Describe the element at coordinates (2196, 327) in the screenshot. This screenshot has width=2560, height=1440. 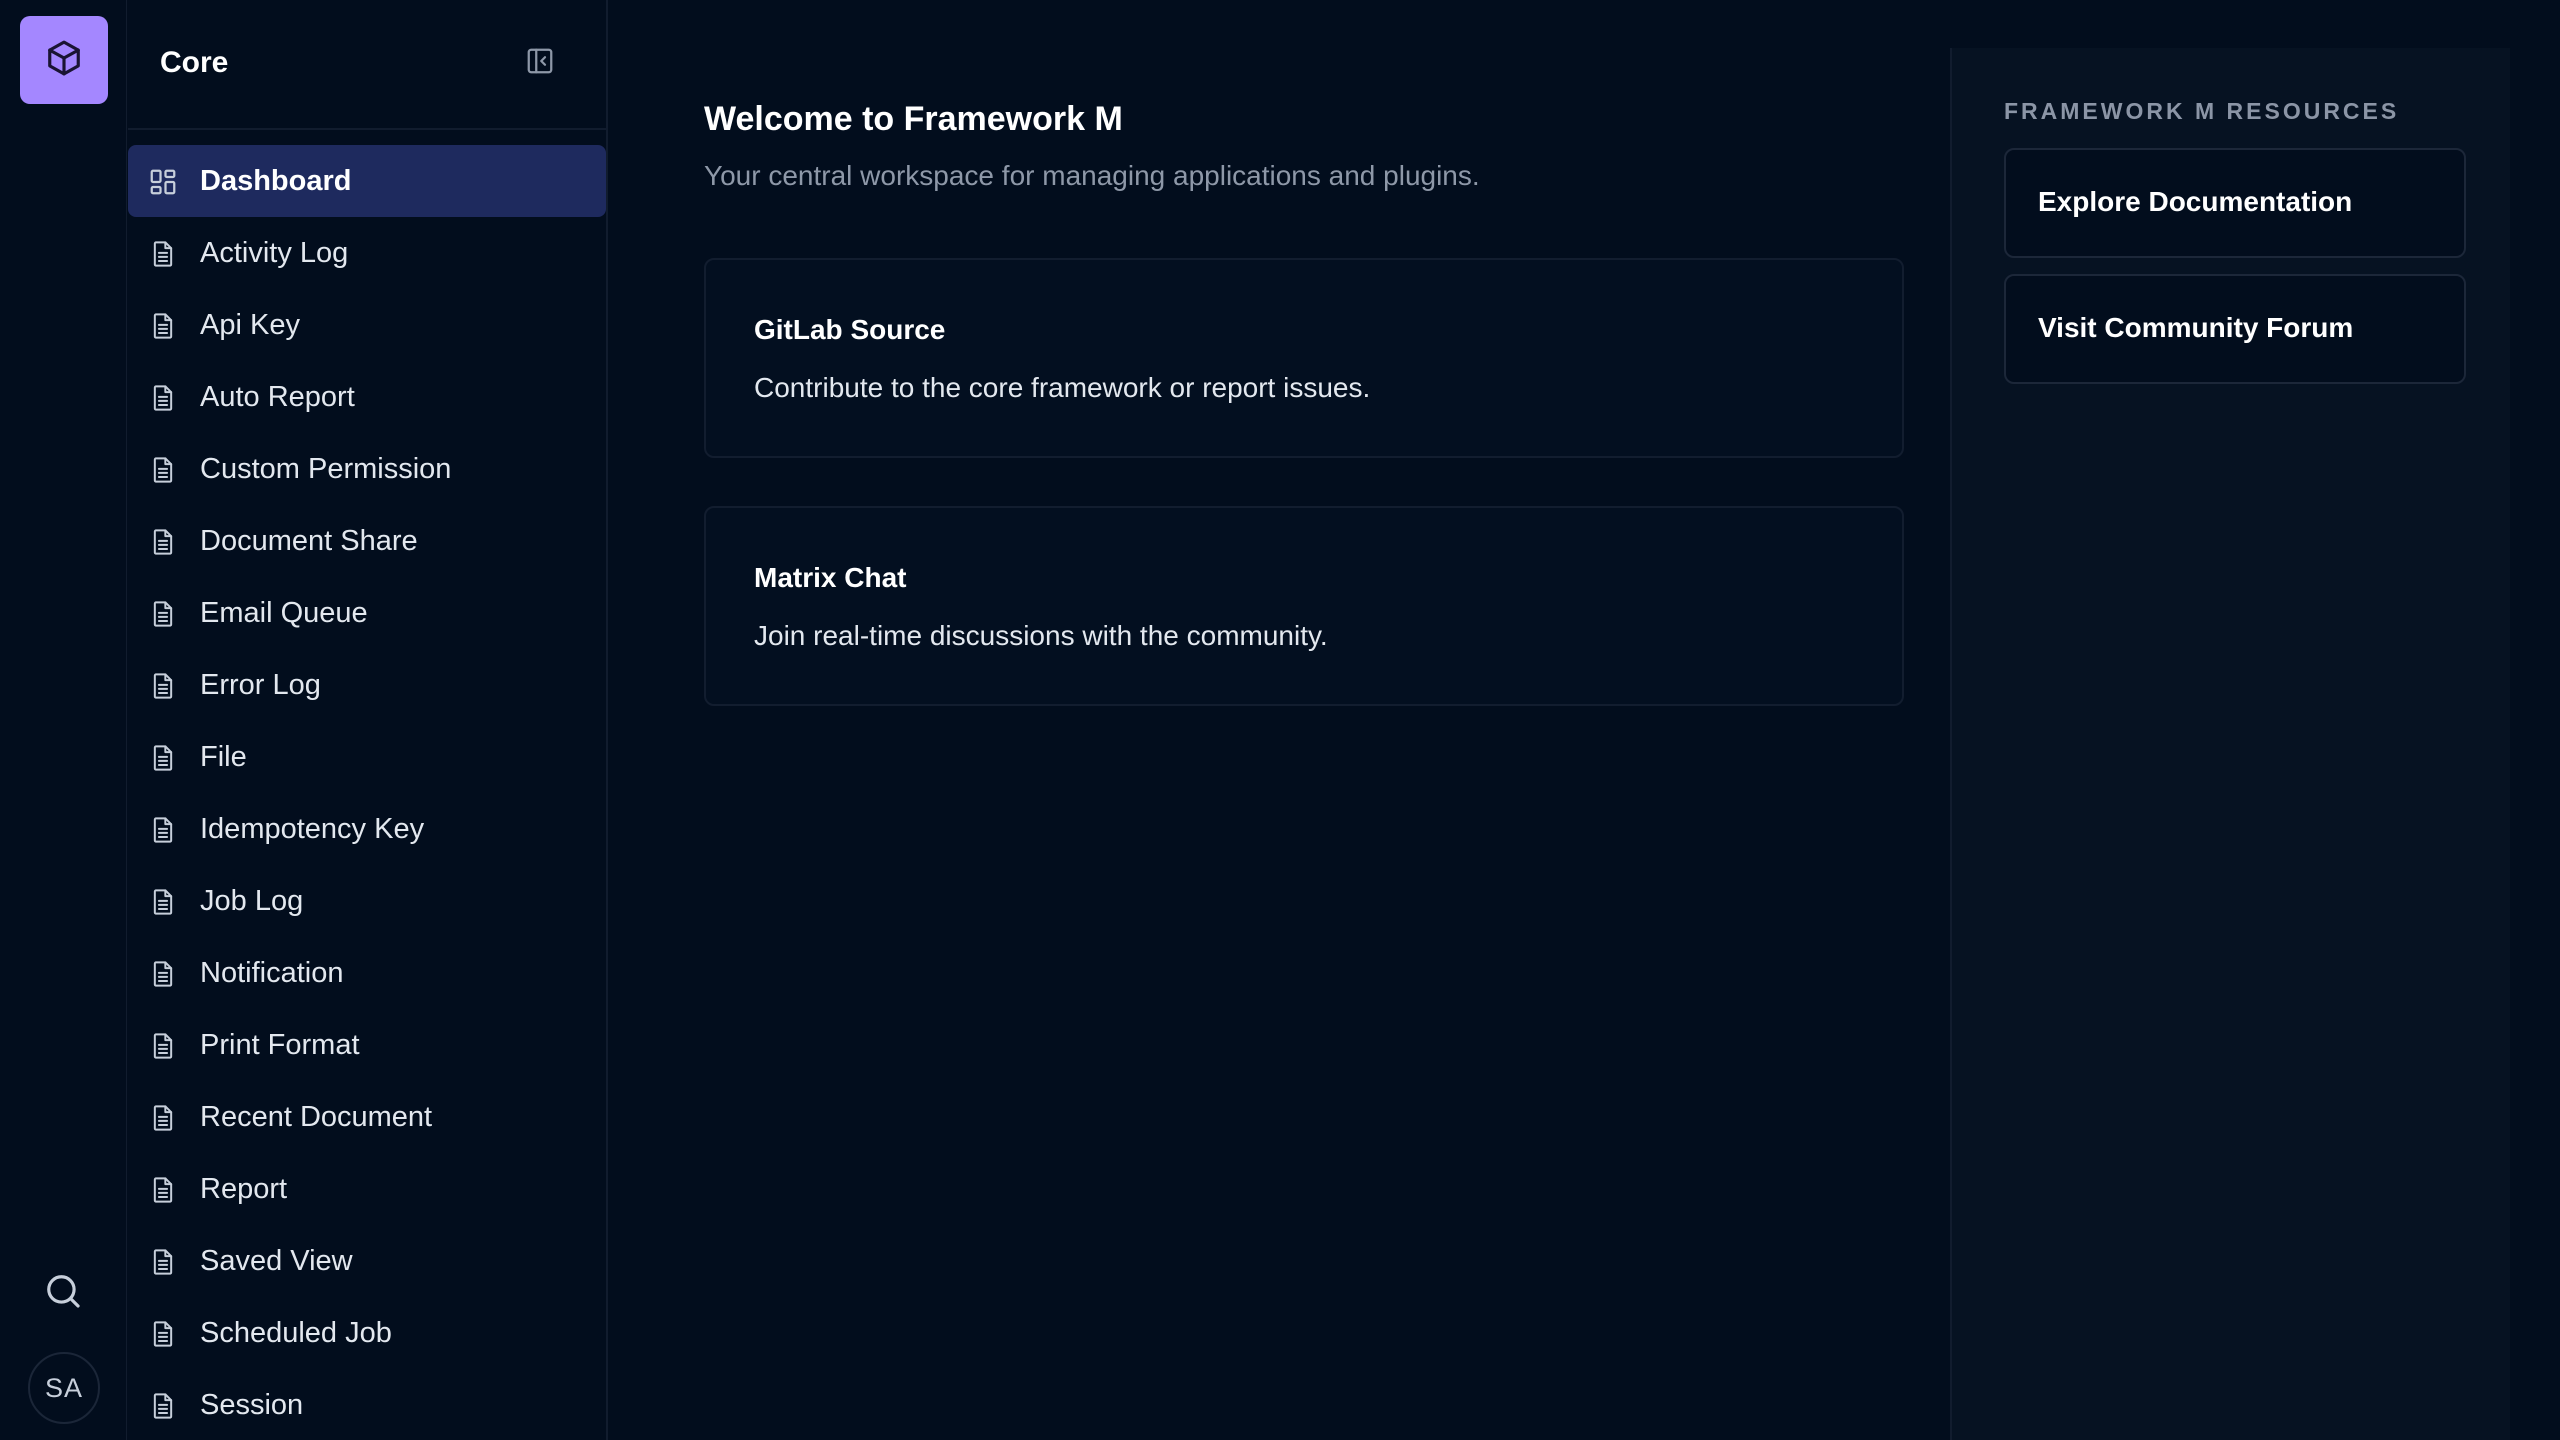
I see `link-label: Visit Community Forum` at that location.